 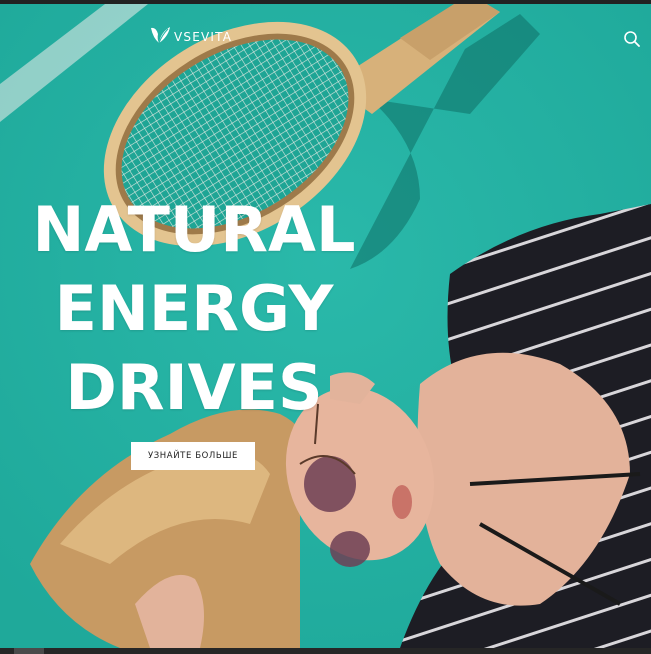 I want to click on headline-line-2: ENERGY, so click(x=194, y=308).